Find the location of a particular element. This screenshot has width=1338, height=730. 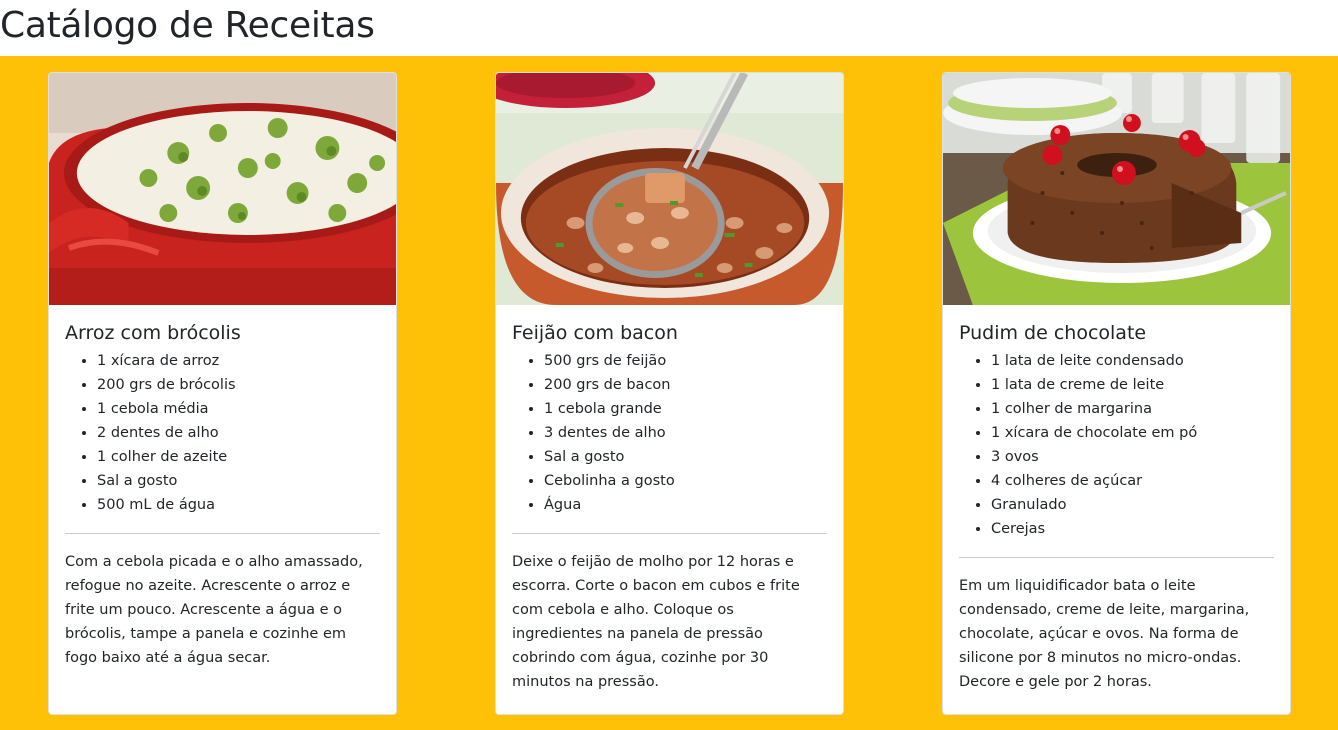

ingredient-item: 1 xícara de chocolate em pó is located at coordinates (1132, 433).